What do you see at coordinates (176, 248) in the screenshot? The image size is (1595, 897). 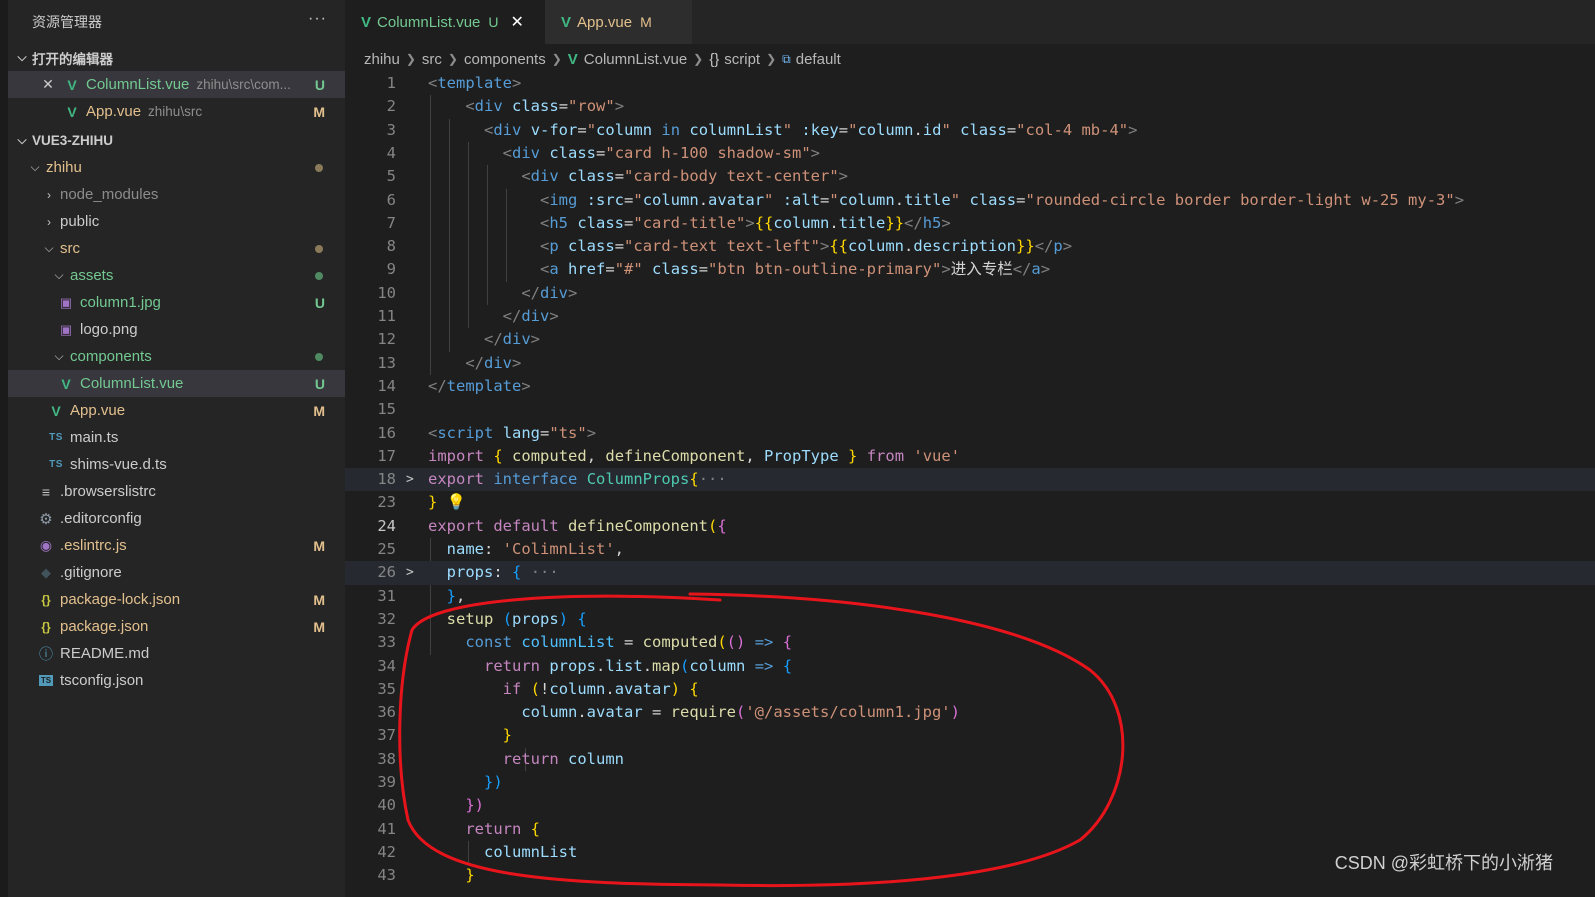 I see `tree-folder: ⌵ src` at bounding box center [176, 248].